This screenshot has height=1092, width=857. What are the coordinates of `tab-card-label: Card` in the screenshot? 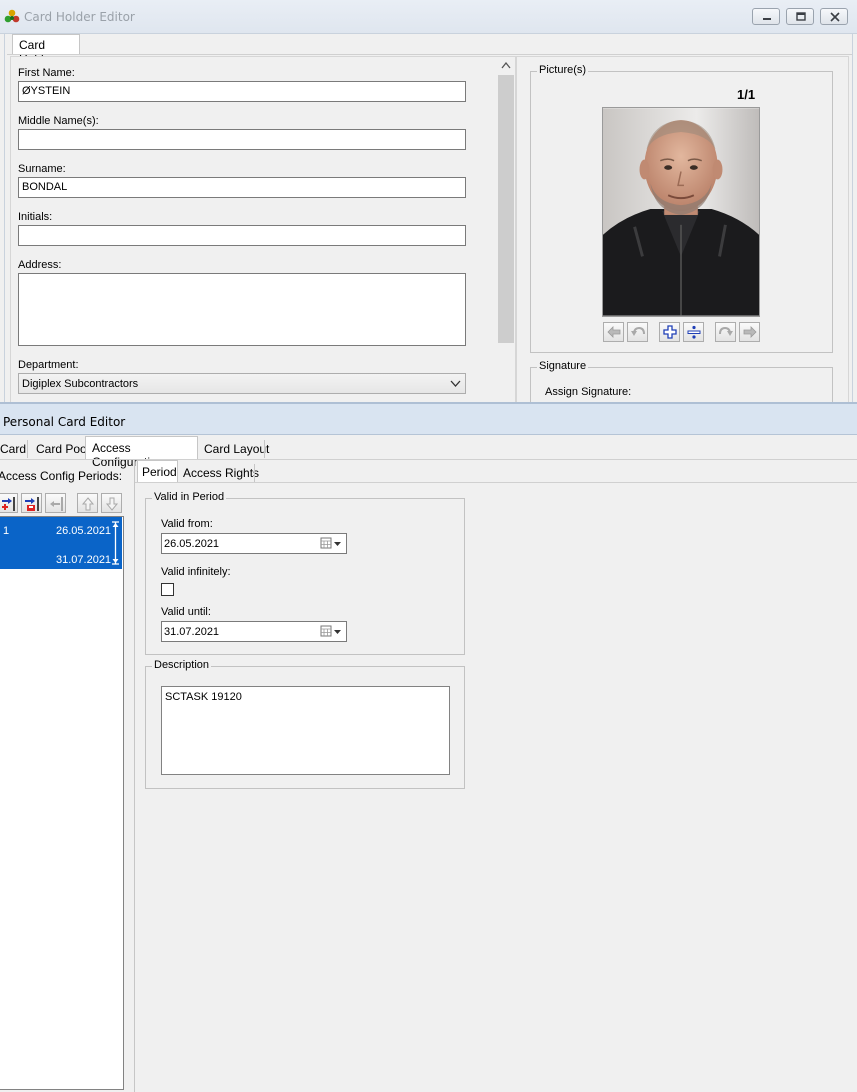 It's located at (13, 449).